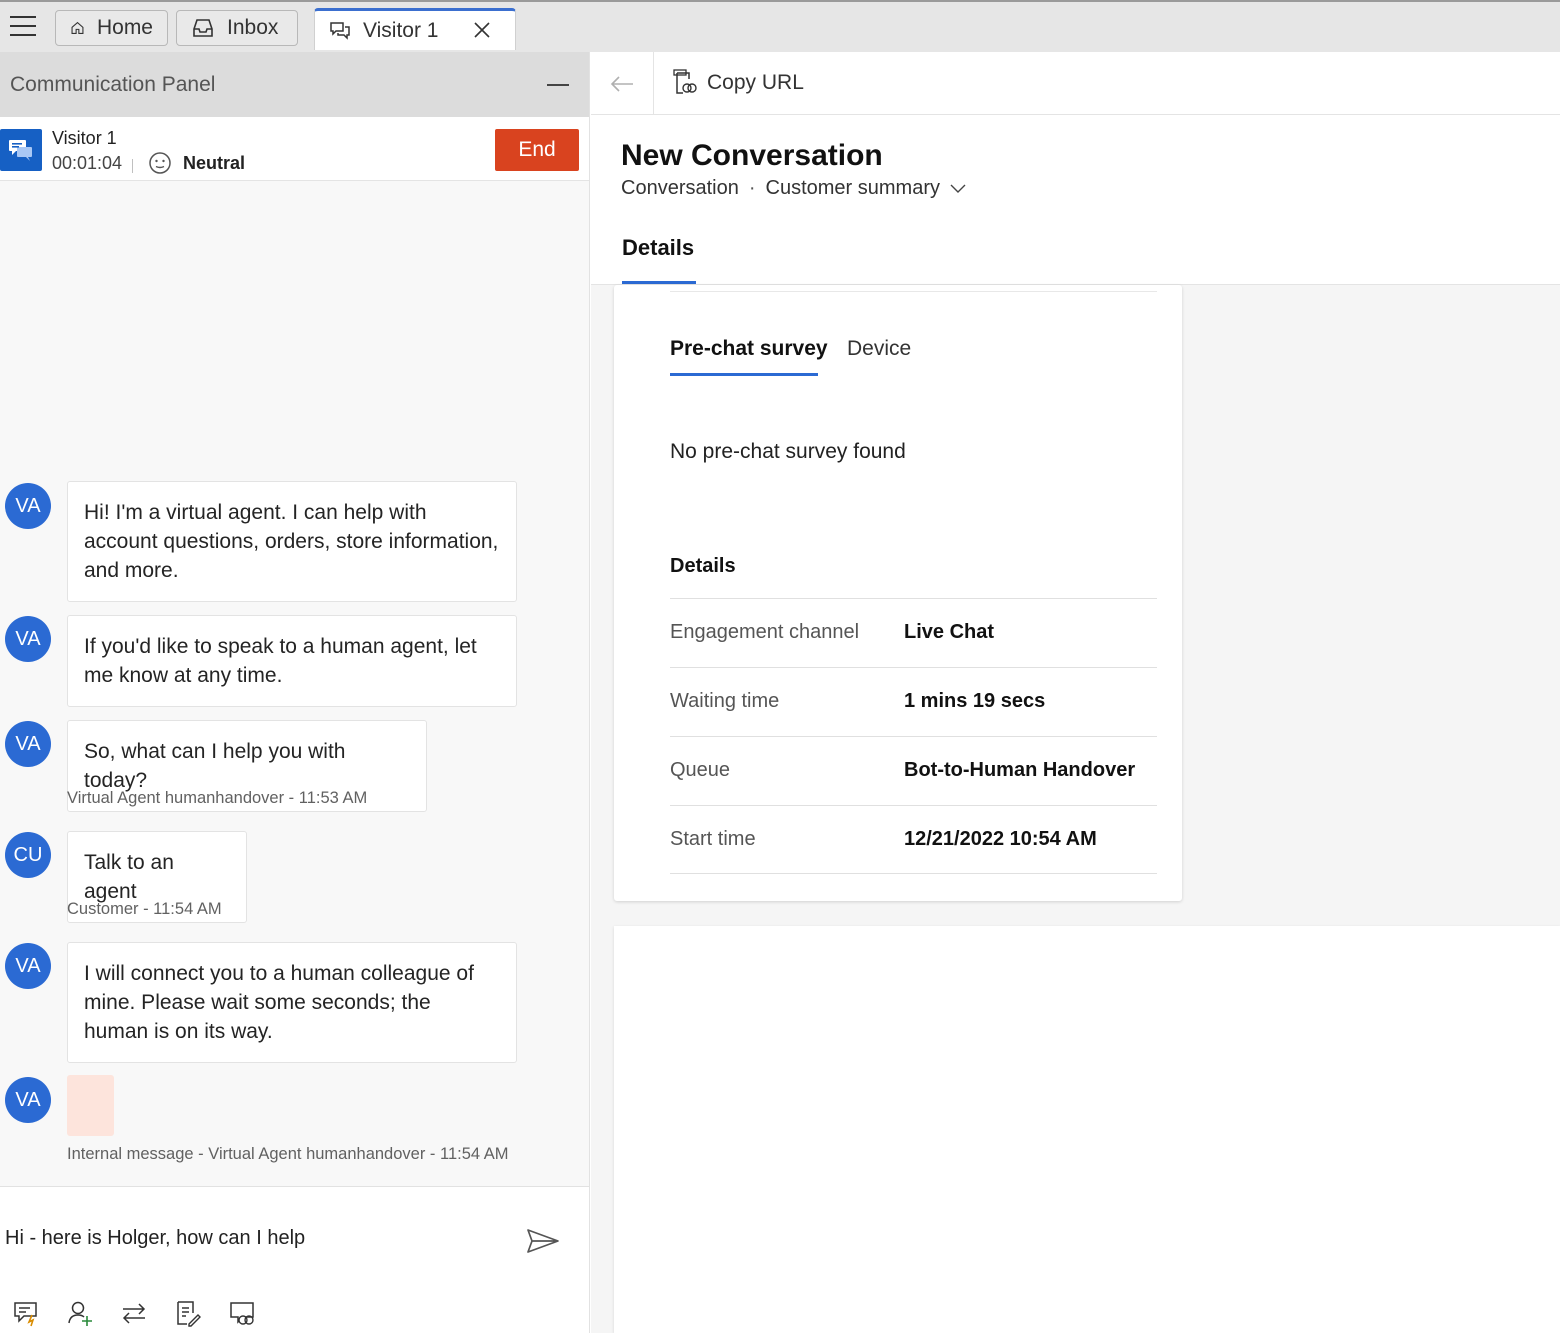 Image resolution: width=1560 pixels, height=1333 pixels. I want to click on tab-label: Home, so click(124, 27).